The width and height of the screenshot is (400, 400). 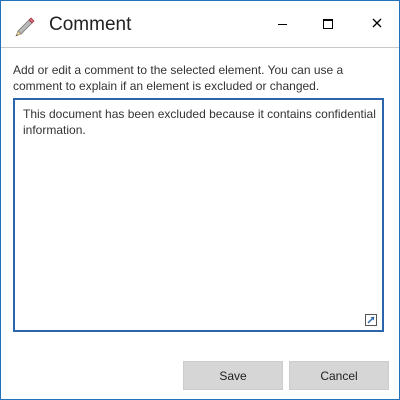 What do you see at coordinates (200, 47) in the screenshot?
I see `title-divider` at bounding box center [200, 47].